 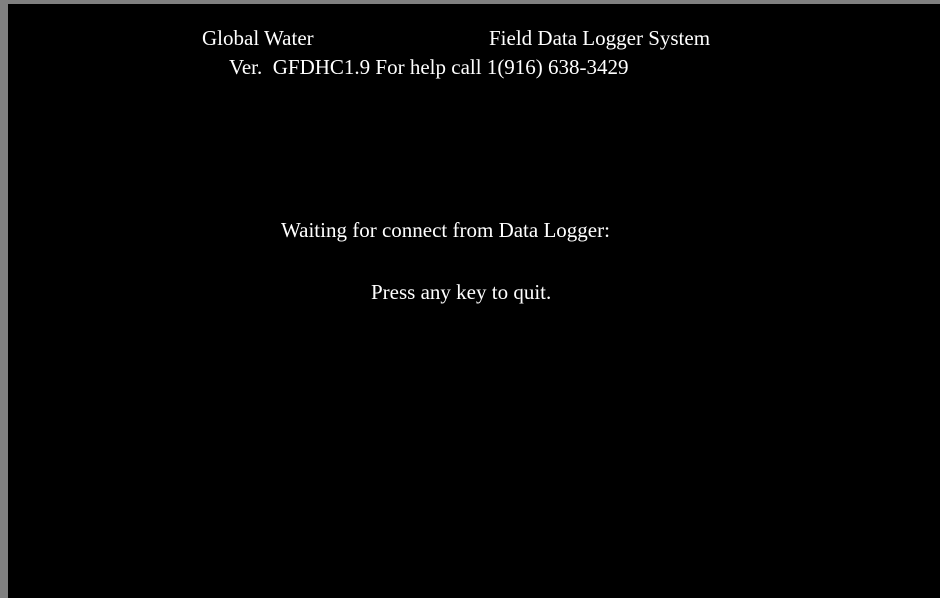 What do you see at coordinates (258, 38) in the screenshot?
I see `company-name: Global Water` at bounding box center [258, 38].